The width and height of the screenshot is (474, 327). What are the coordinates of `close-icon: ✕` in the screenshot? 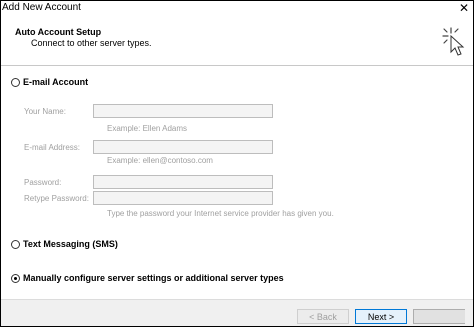 It's located at (464, 8).